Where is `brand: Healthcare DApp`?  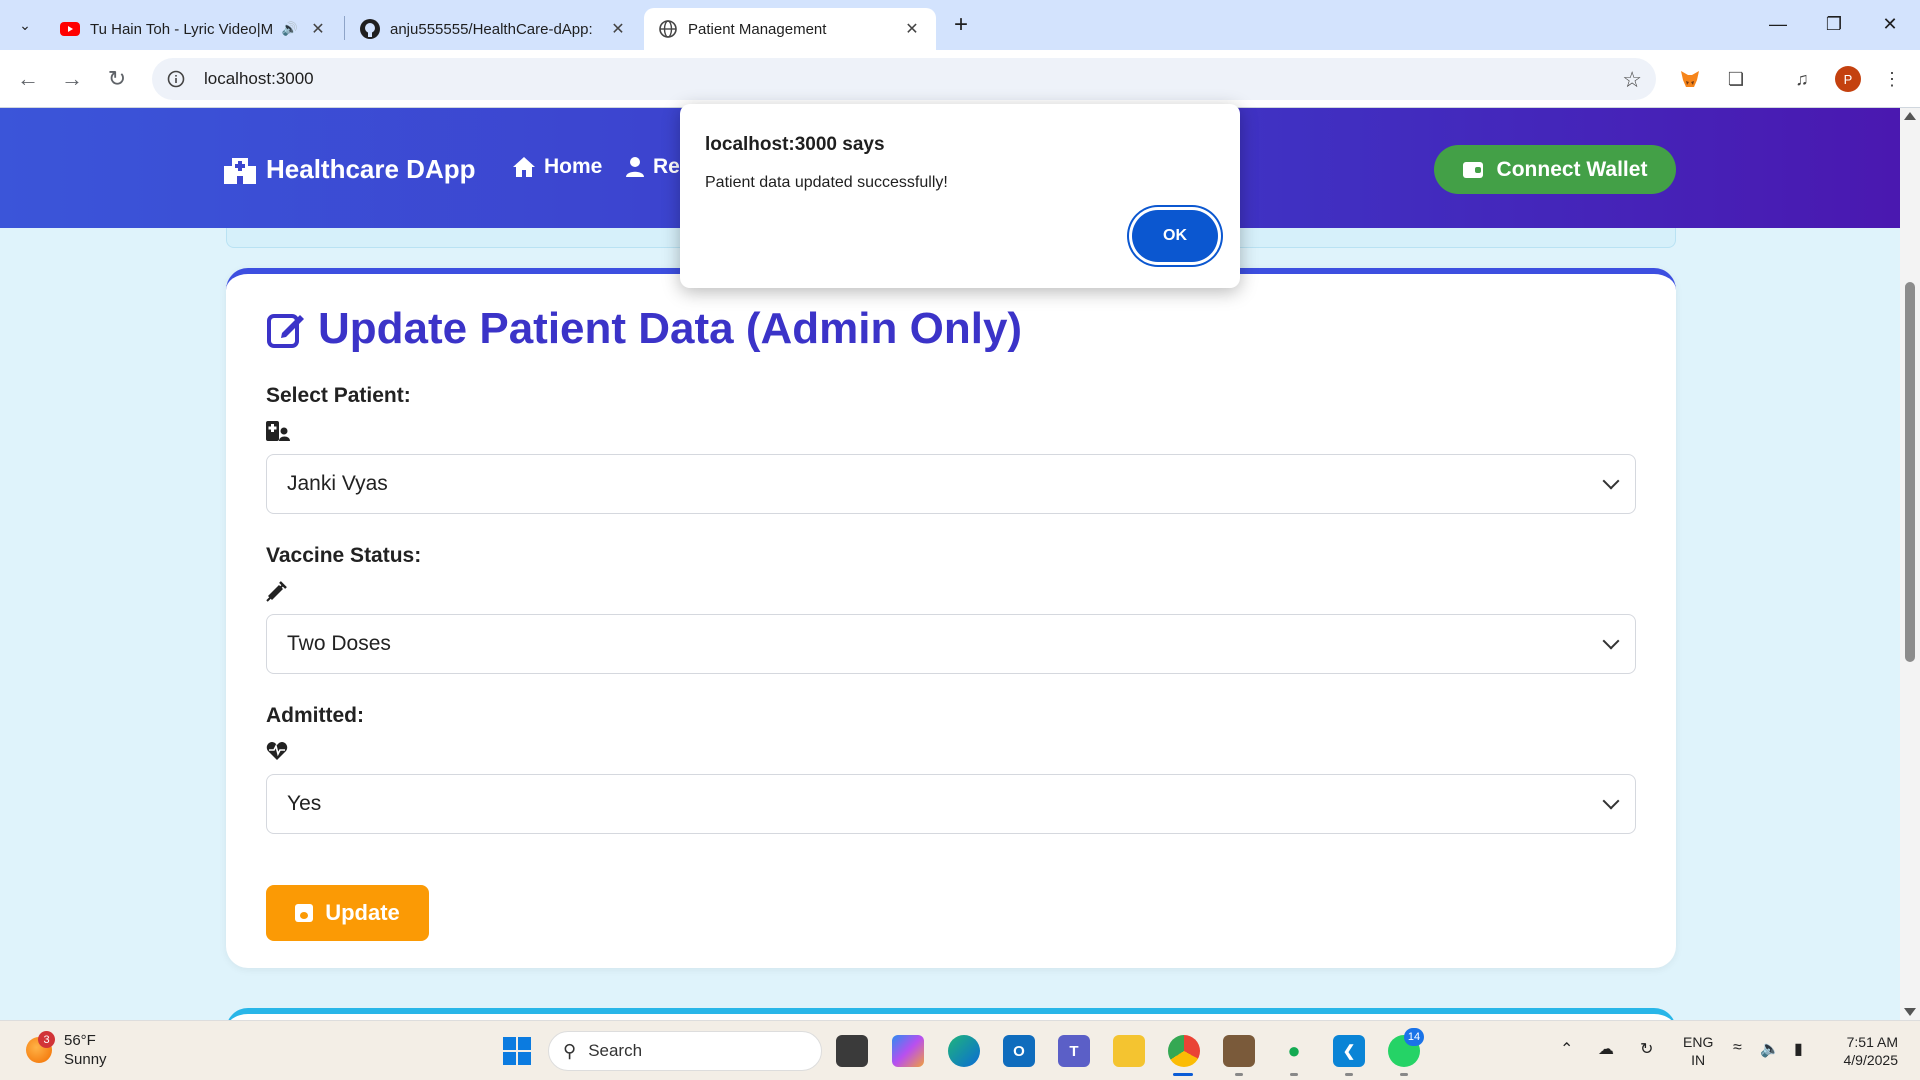
brand: Healthcare DApp is located at coordinates (350, 169).